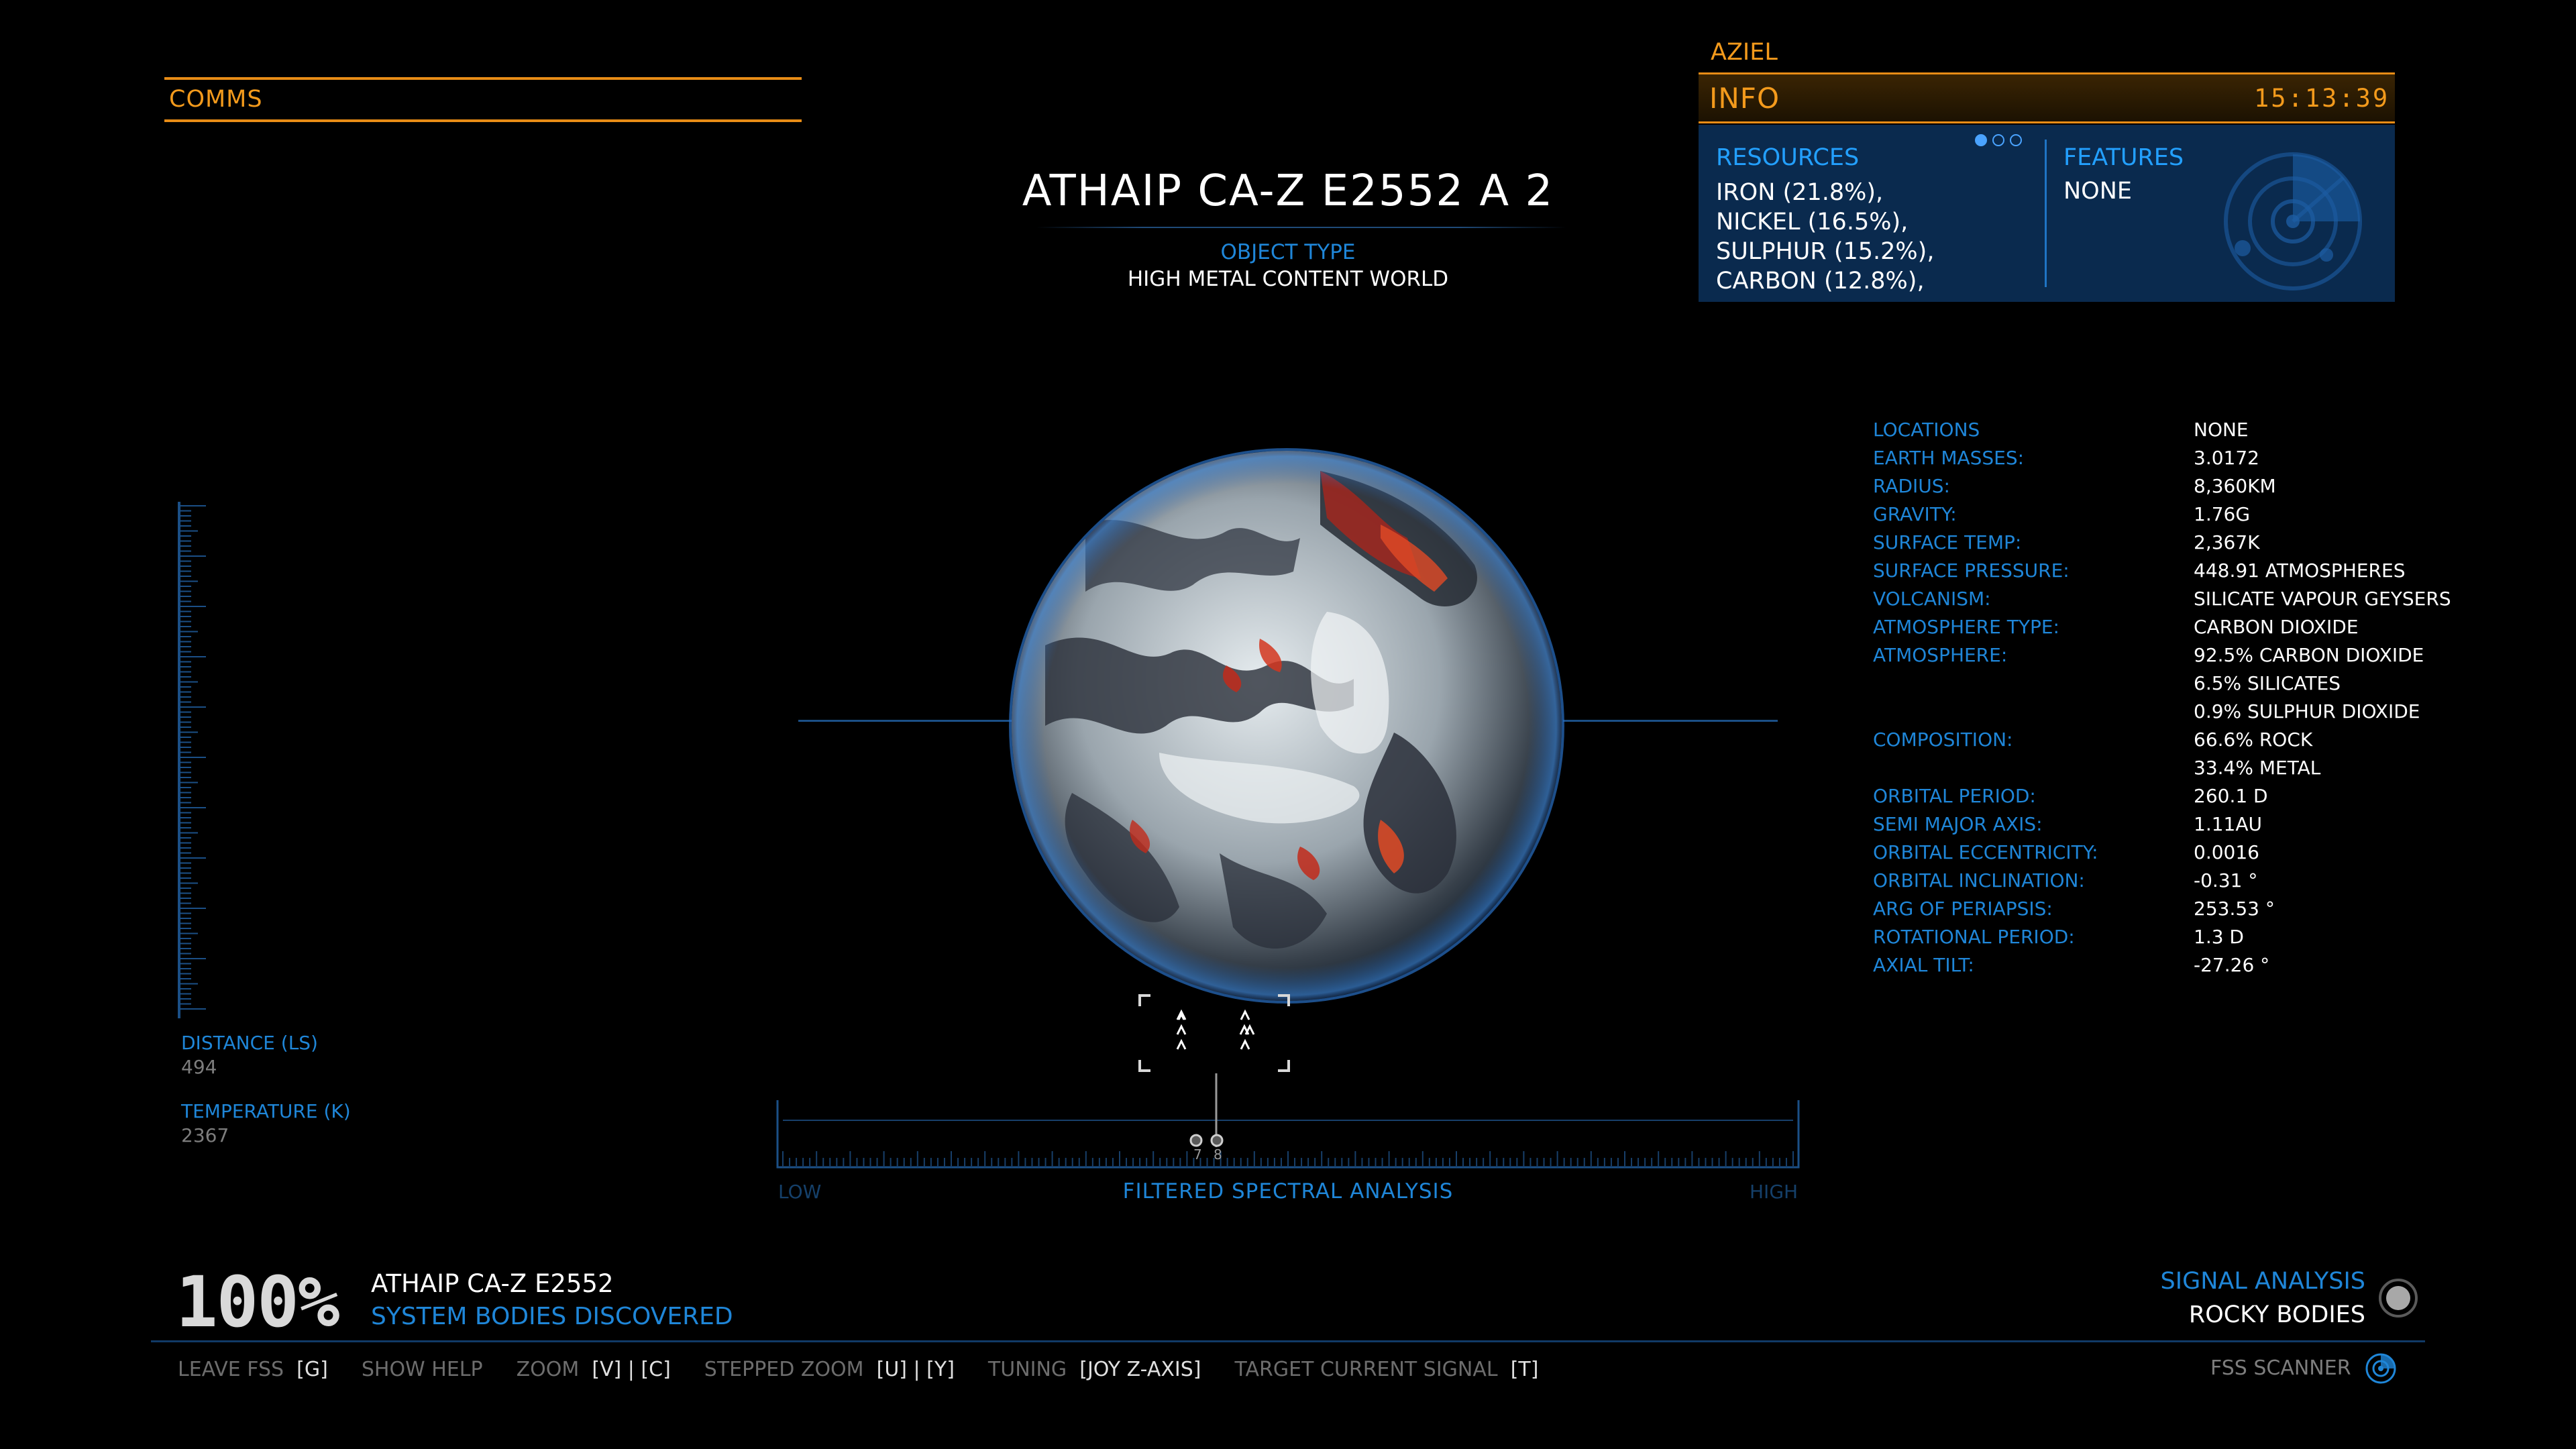 The width and height of the screenshot is (2576, 1449). Describe the element at coordinates (1197, 1154) in the screenshot. I see `spectrum-marker-label: 7` at that location.